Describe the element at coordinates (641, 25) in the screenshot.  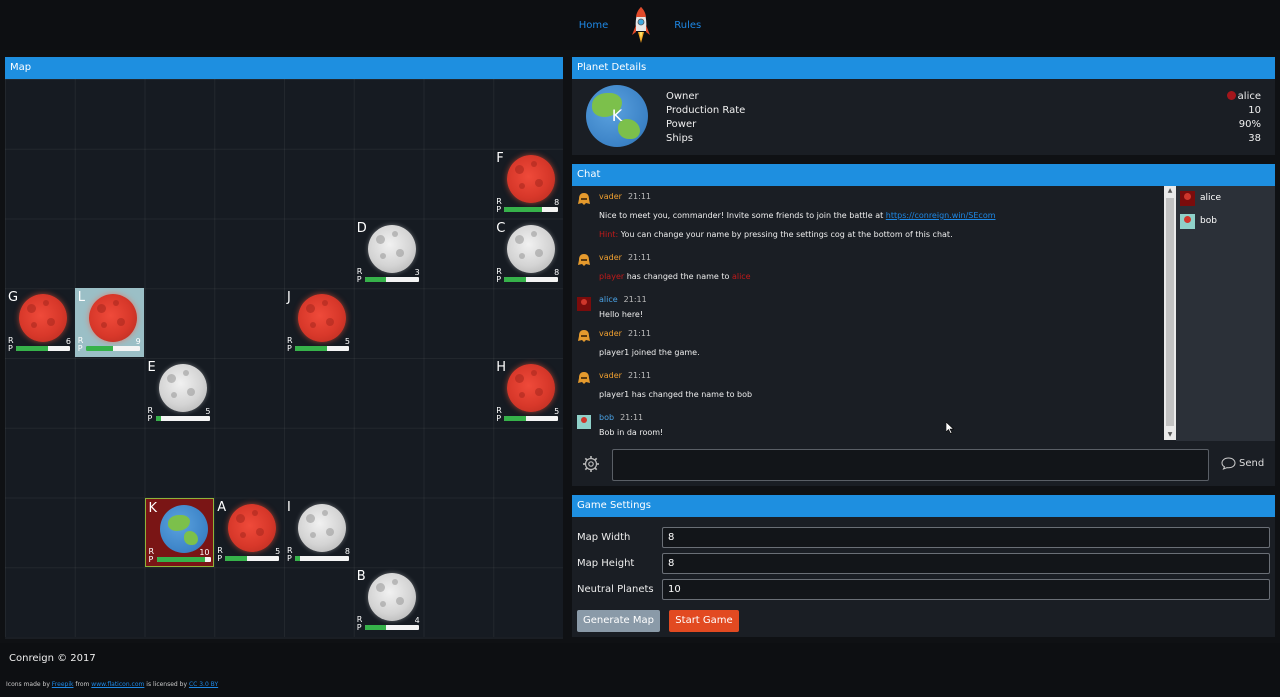
I see `rocket-icon` at that location.